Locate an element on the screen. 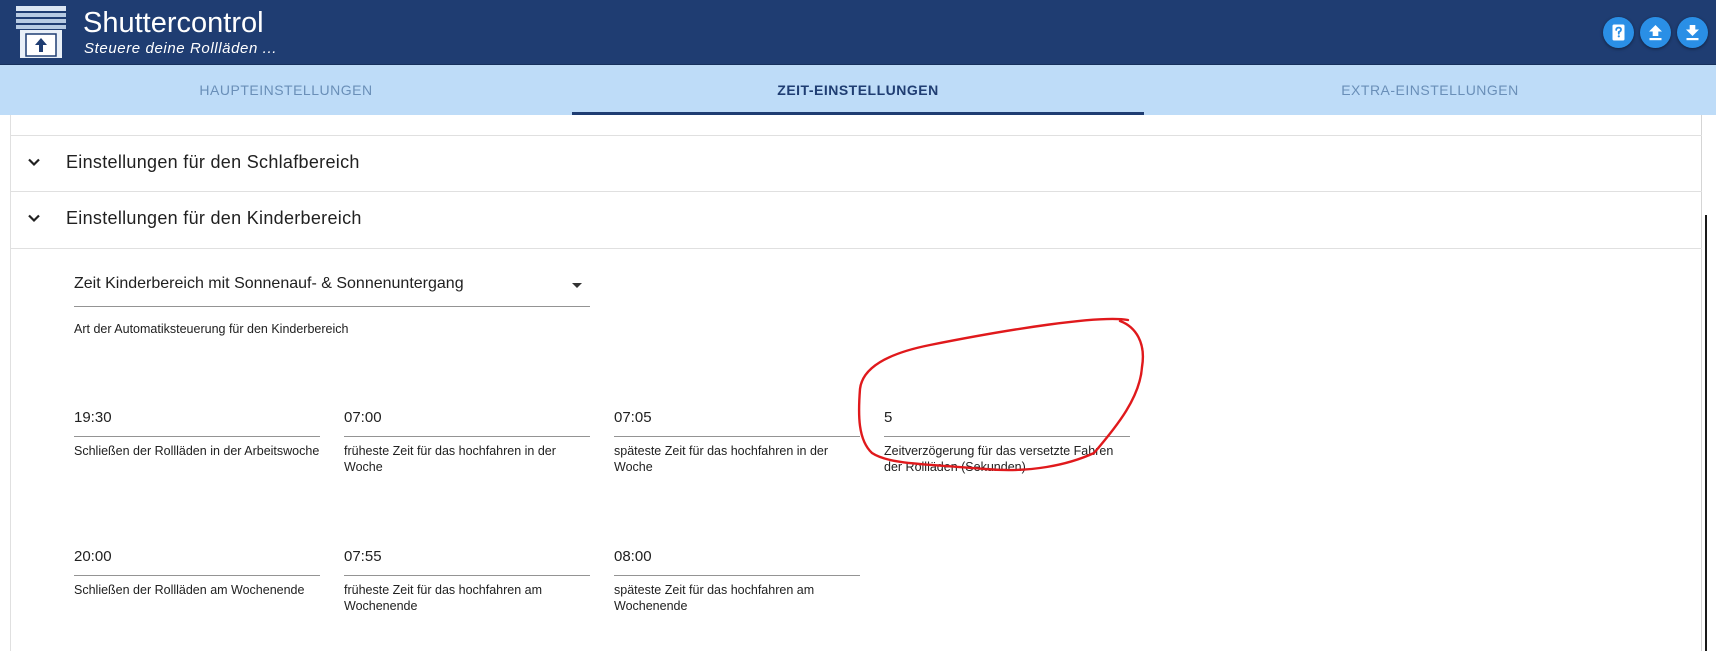  tab-haupteinstellungen: HAUPTEINSTELLUNGEN is located at coordinates (286, 90).